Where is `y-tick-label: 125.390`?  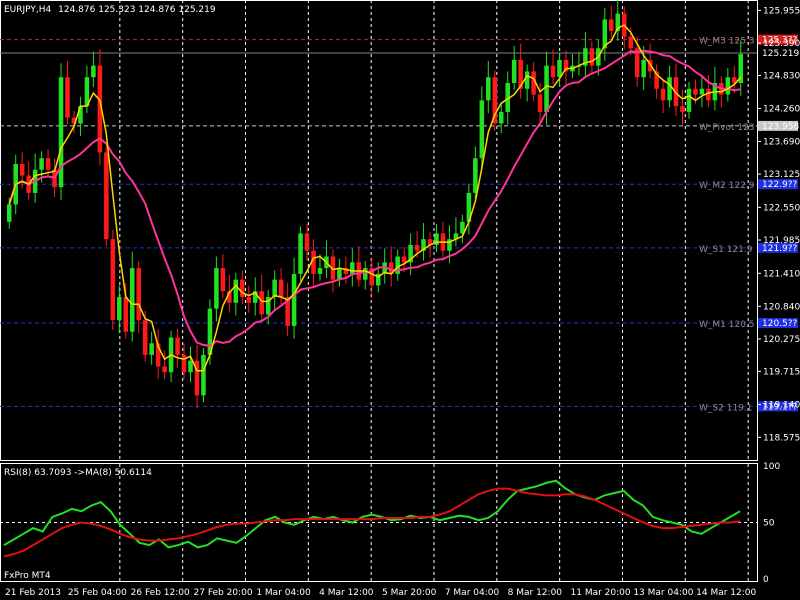
y-tick-label: 125.390 is located at coordinates (781, 44).